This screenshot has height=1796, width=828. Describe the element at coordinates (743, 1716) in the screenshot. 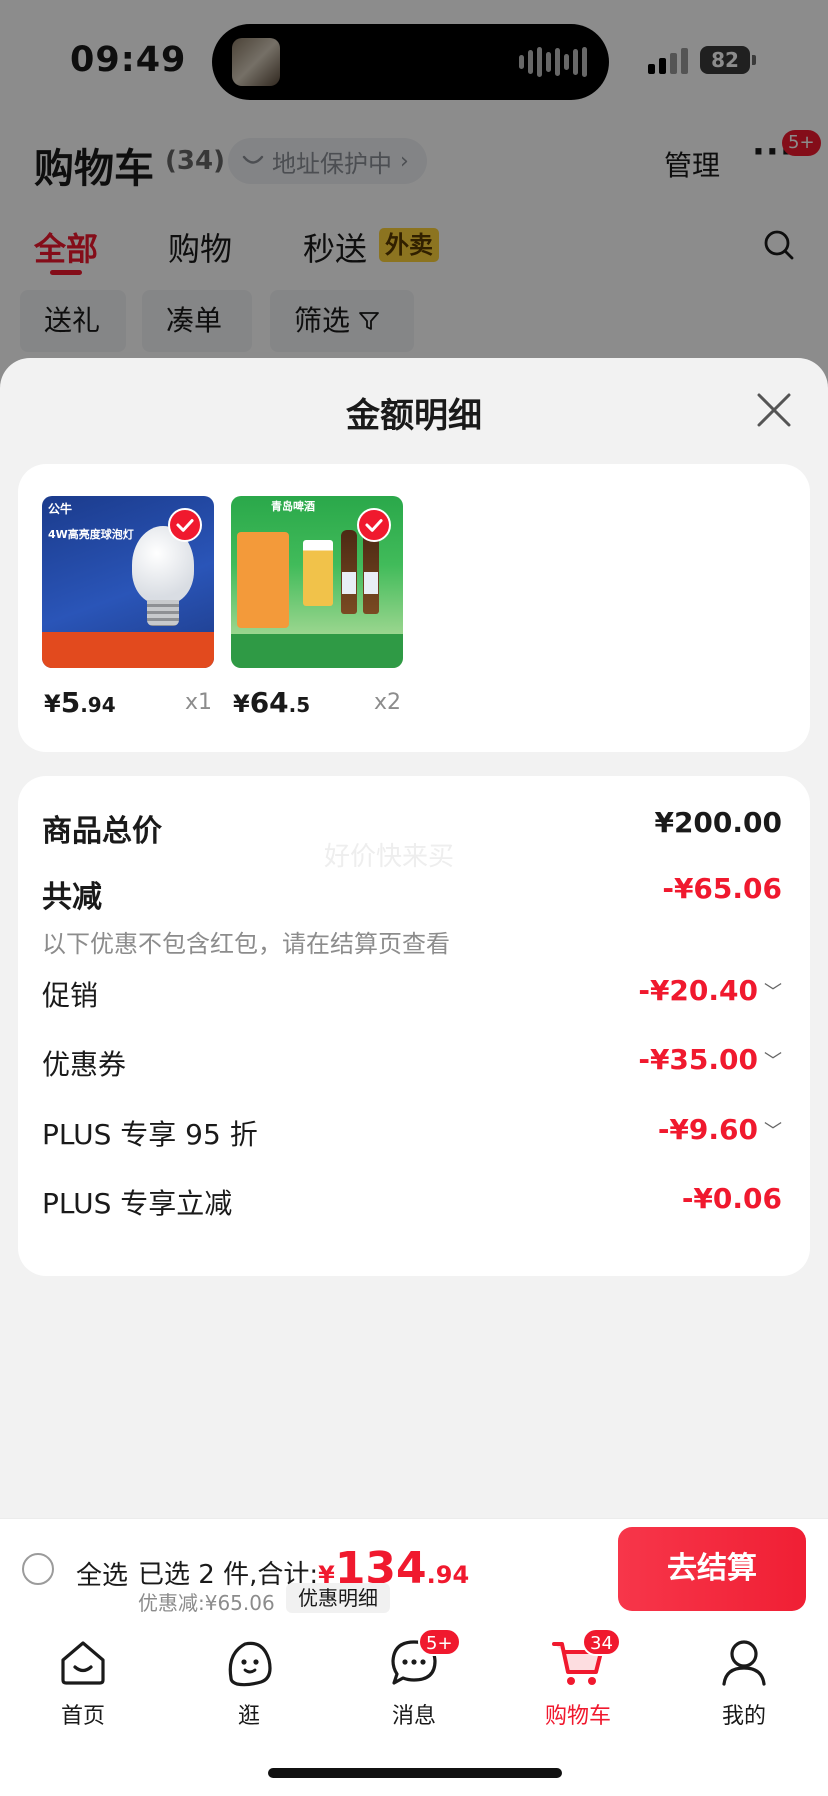

I see `nav-label: 我的` at that location.